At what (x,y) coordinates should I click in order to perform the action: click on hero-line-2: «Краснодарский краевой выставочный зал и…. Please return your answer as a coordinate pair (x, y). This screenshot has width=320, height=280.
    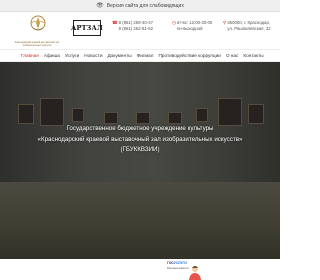
    Looking at the image, I should click on (140, 139).